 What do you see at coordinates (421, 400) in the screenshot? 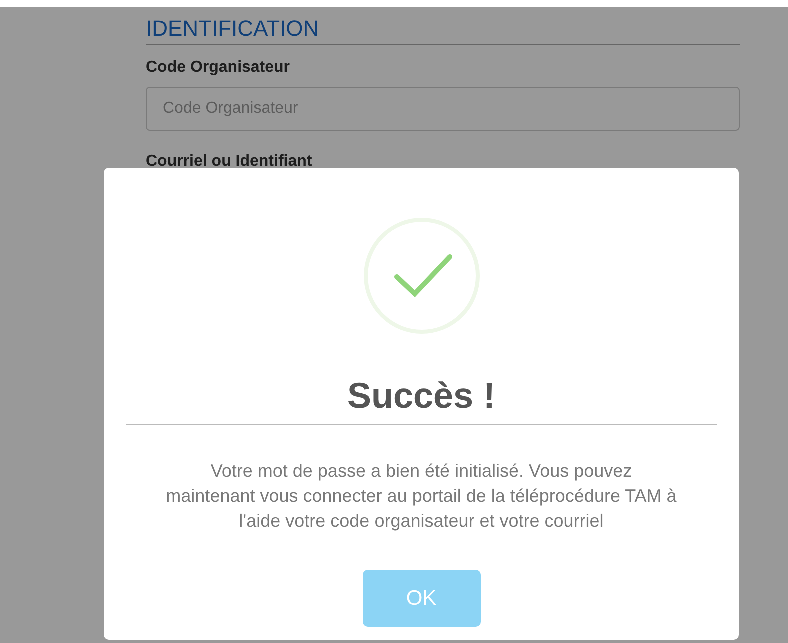
I see `dialog-title: Succès !` at bounding box center [421, 400].